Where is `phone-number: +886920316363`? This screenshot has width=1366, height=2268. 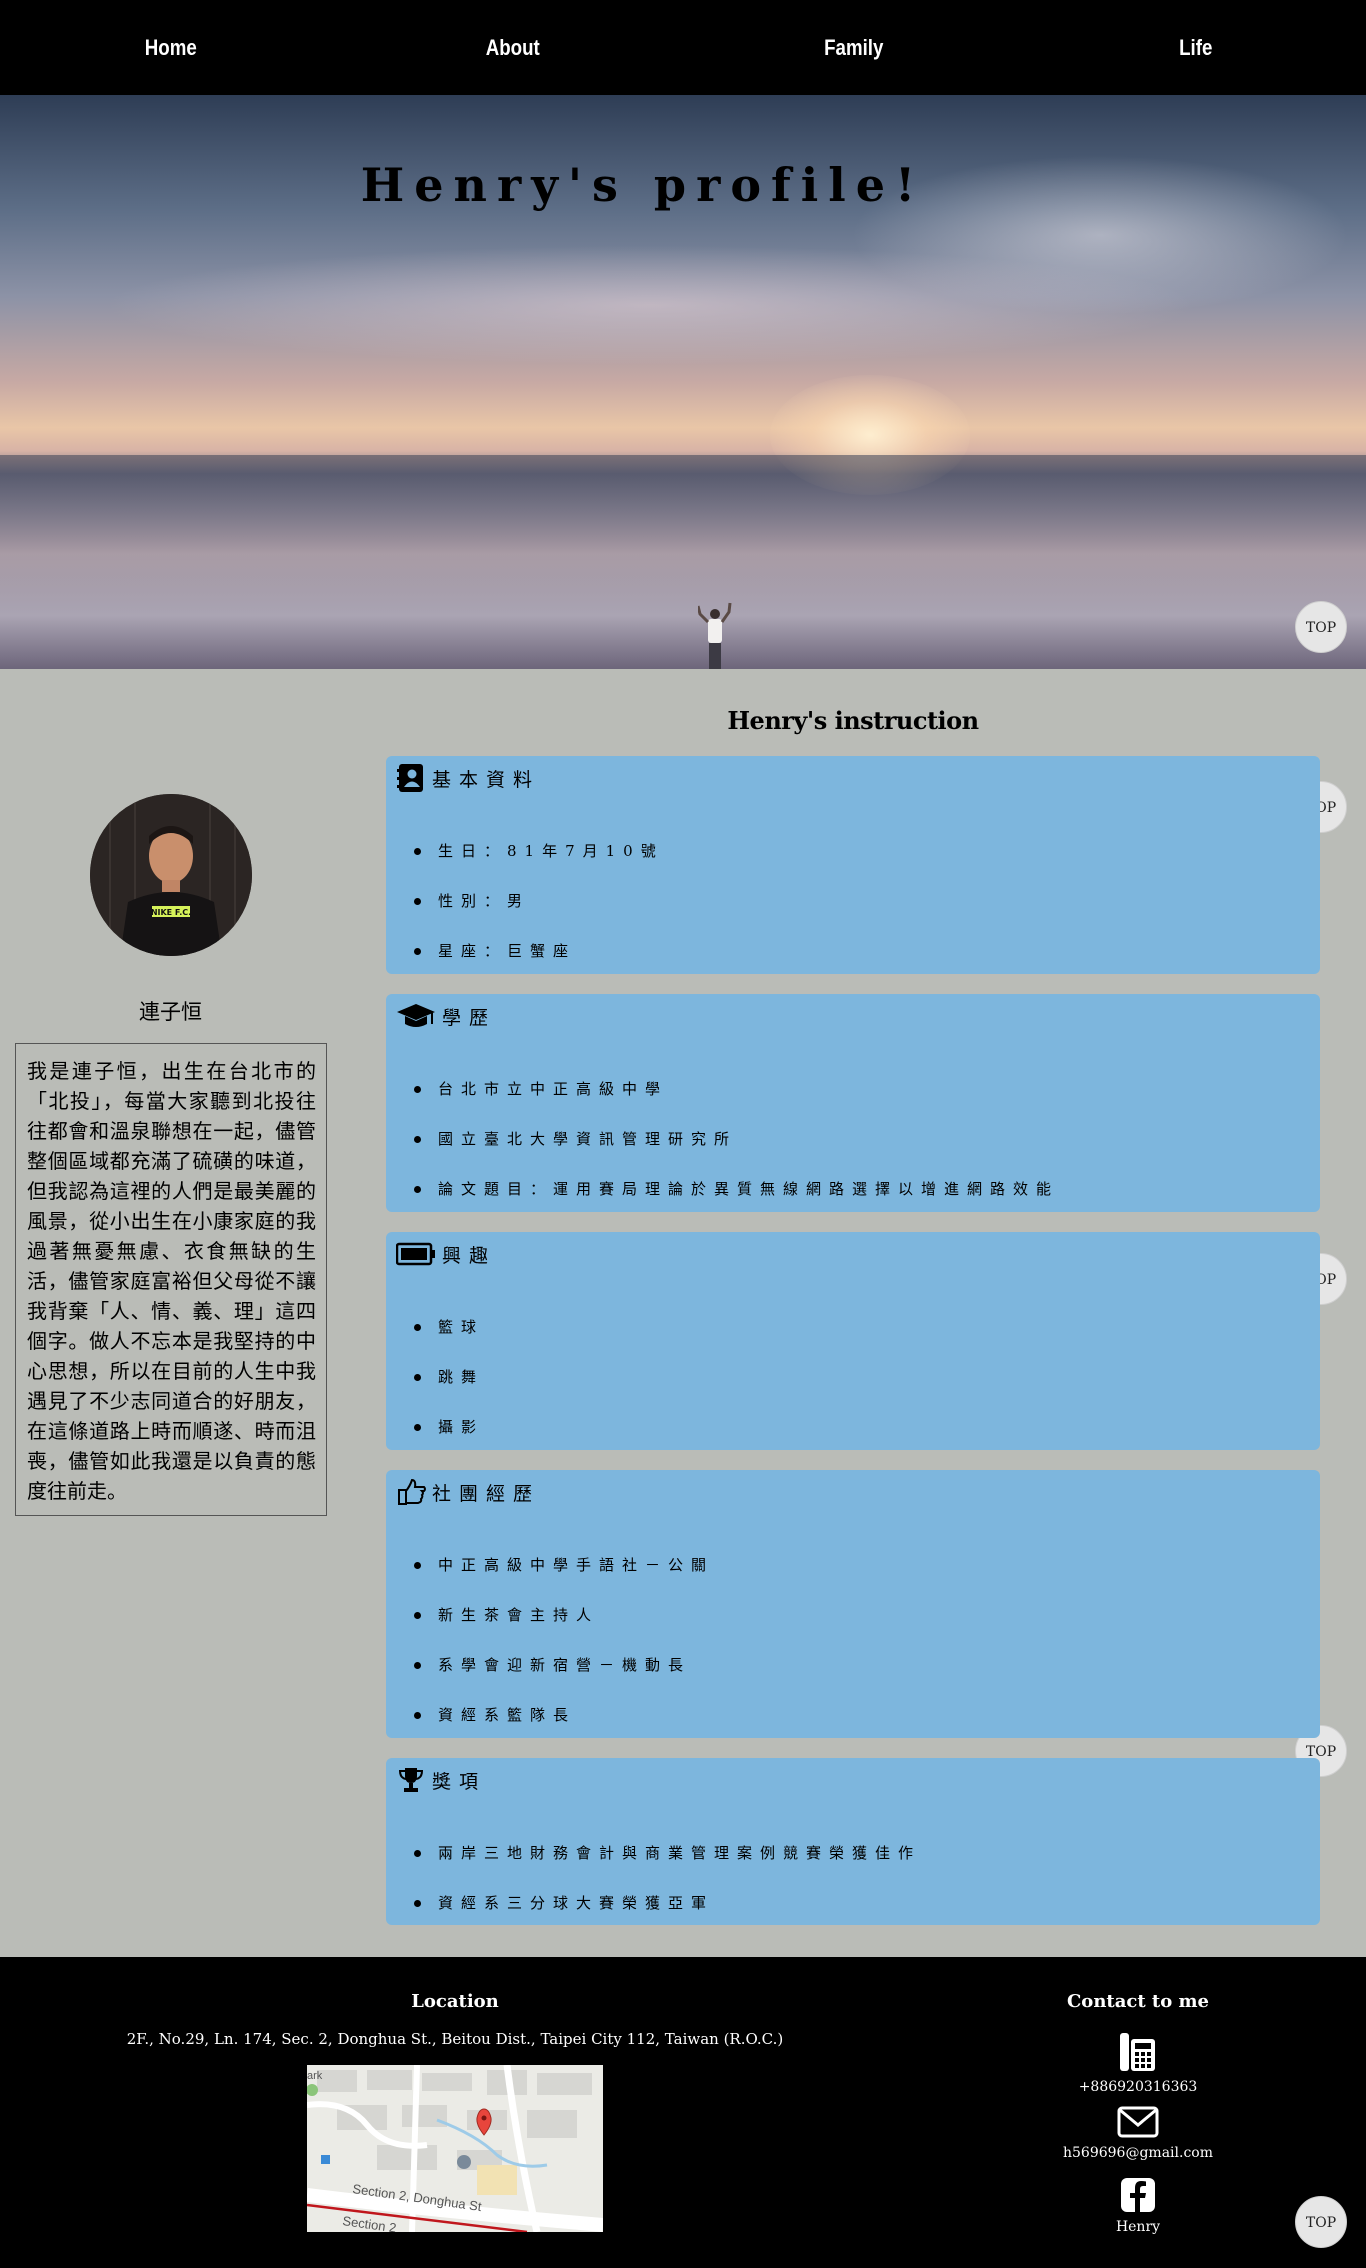
phone-number: +886920316363 is located at coordinates (1138, 2087).